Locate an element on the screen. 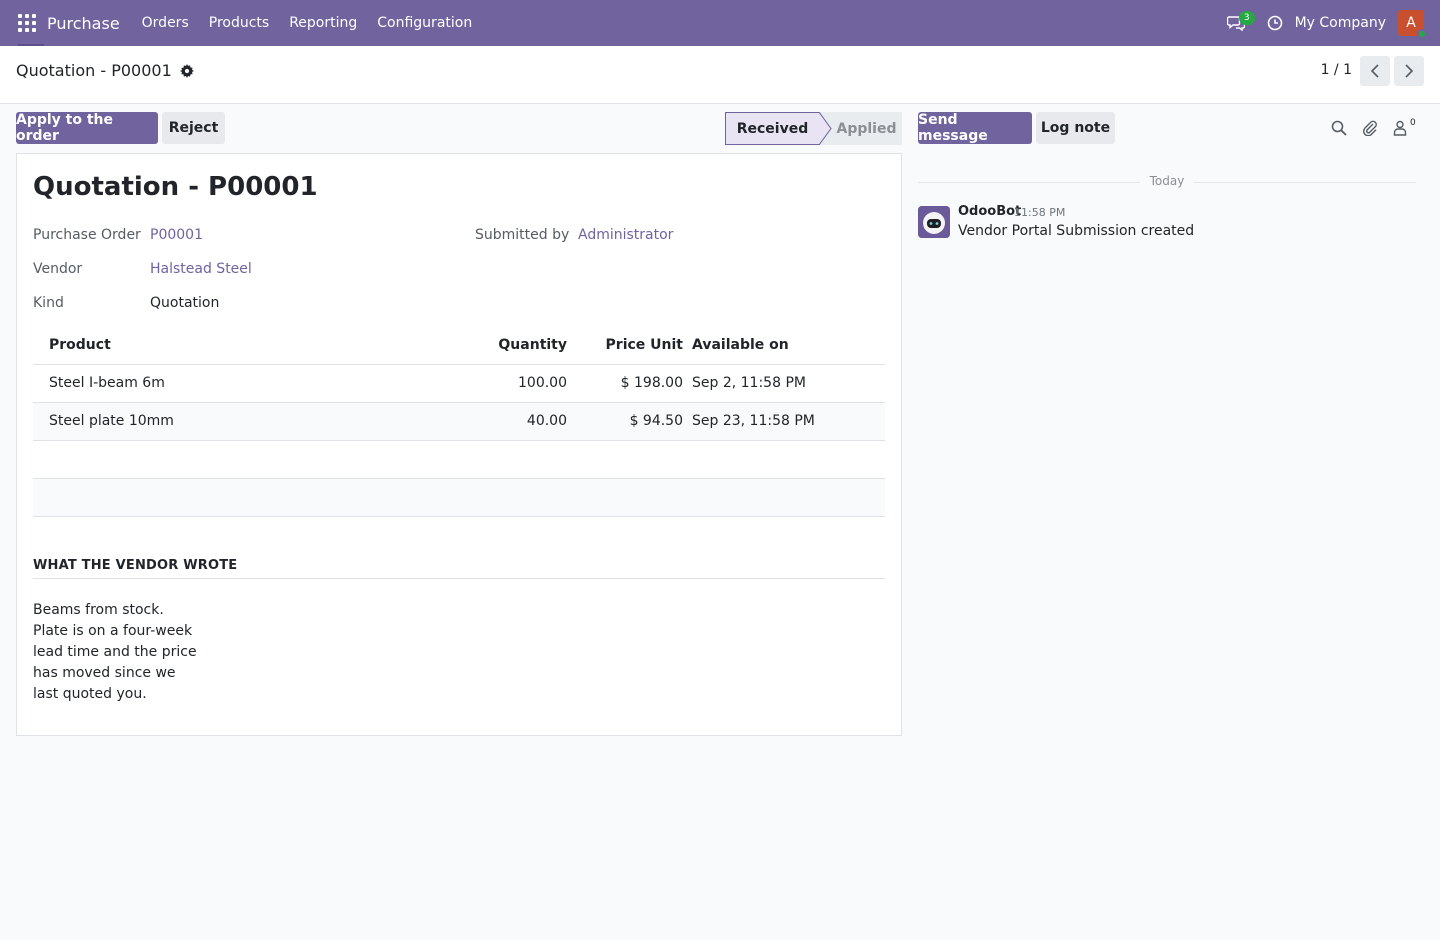  message-body: Vendor Portal Submission created is located at coordinates (1076, 231).